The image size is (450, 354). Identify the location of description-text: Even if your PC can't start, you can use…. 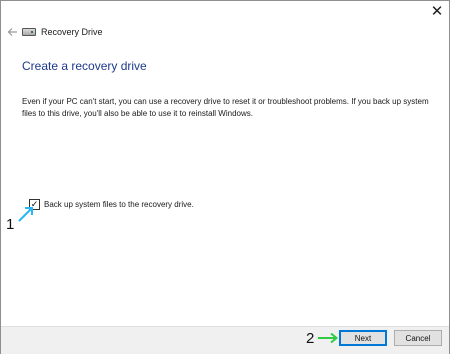
(225, 107).